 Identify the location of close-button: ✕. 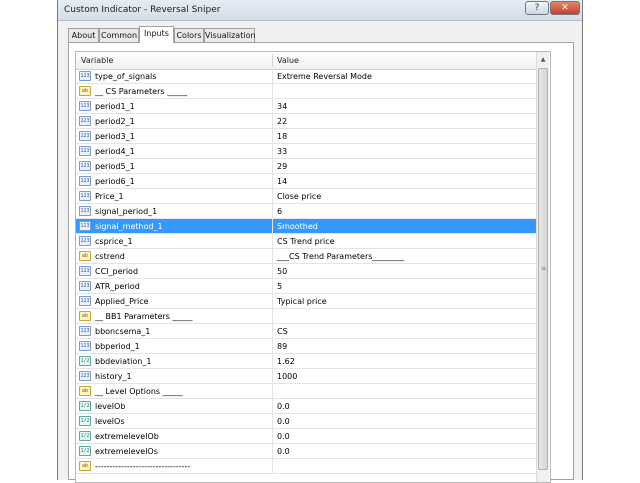
(565, 8).